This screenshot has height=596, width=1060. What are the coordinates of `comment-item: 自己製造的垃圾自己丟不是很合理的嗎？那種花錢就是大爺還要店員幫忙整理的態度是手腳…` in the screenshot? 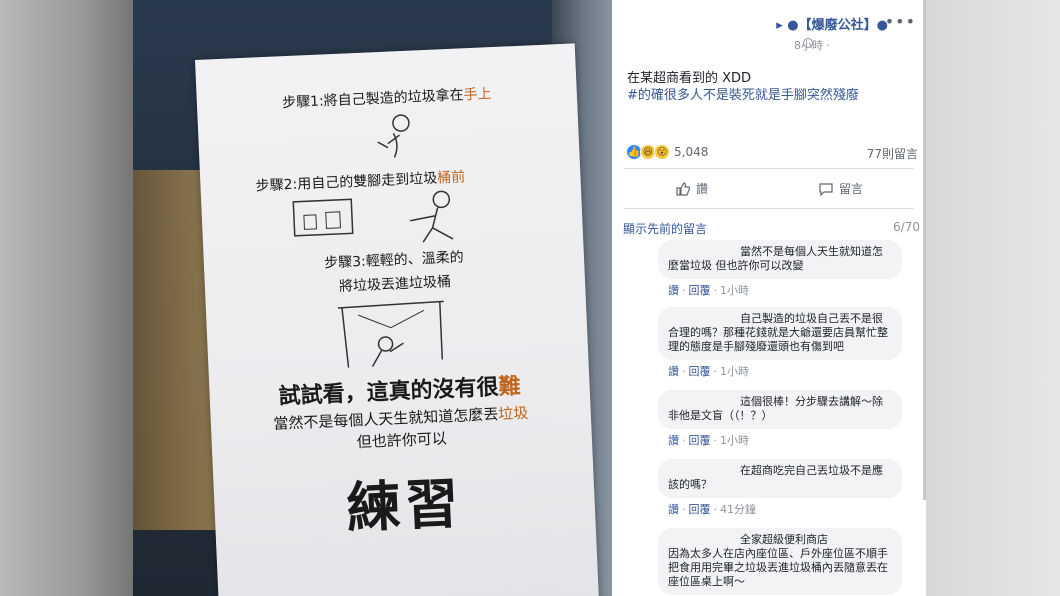 It's located at (780, 343).